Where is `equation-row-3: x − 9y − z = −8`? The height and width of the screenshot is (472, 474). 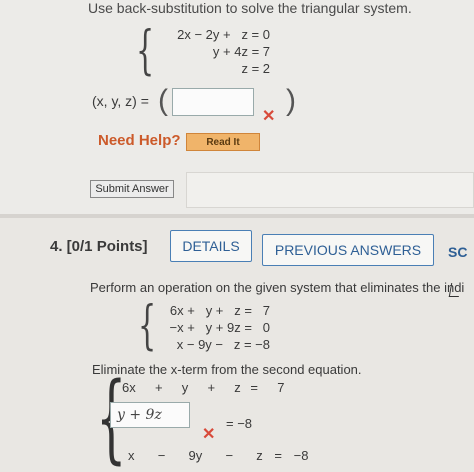
equation-row-3: x − 9y − z = −8 is located at coordinates (218, 455).